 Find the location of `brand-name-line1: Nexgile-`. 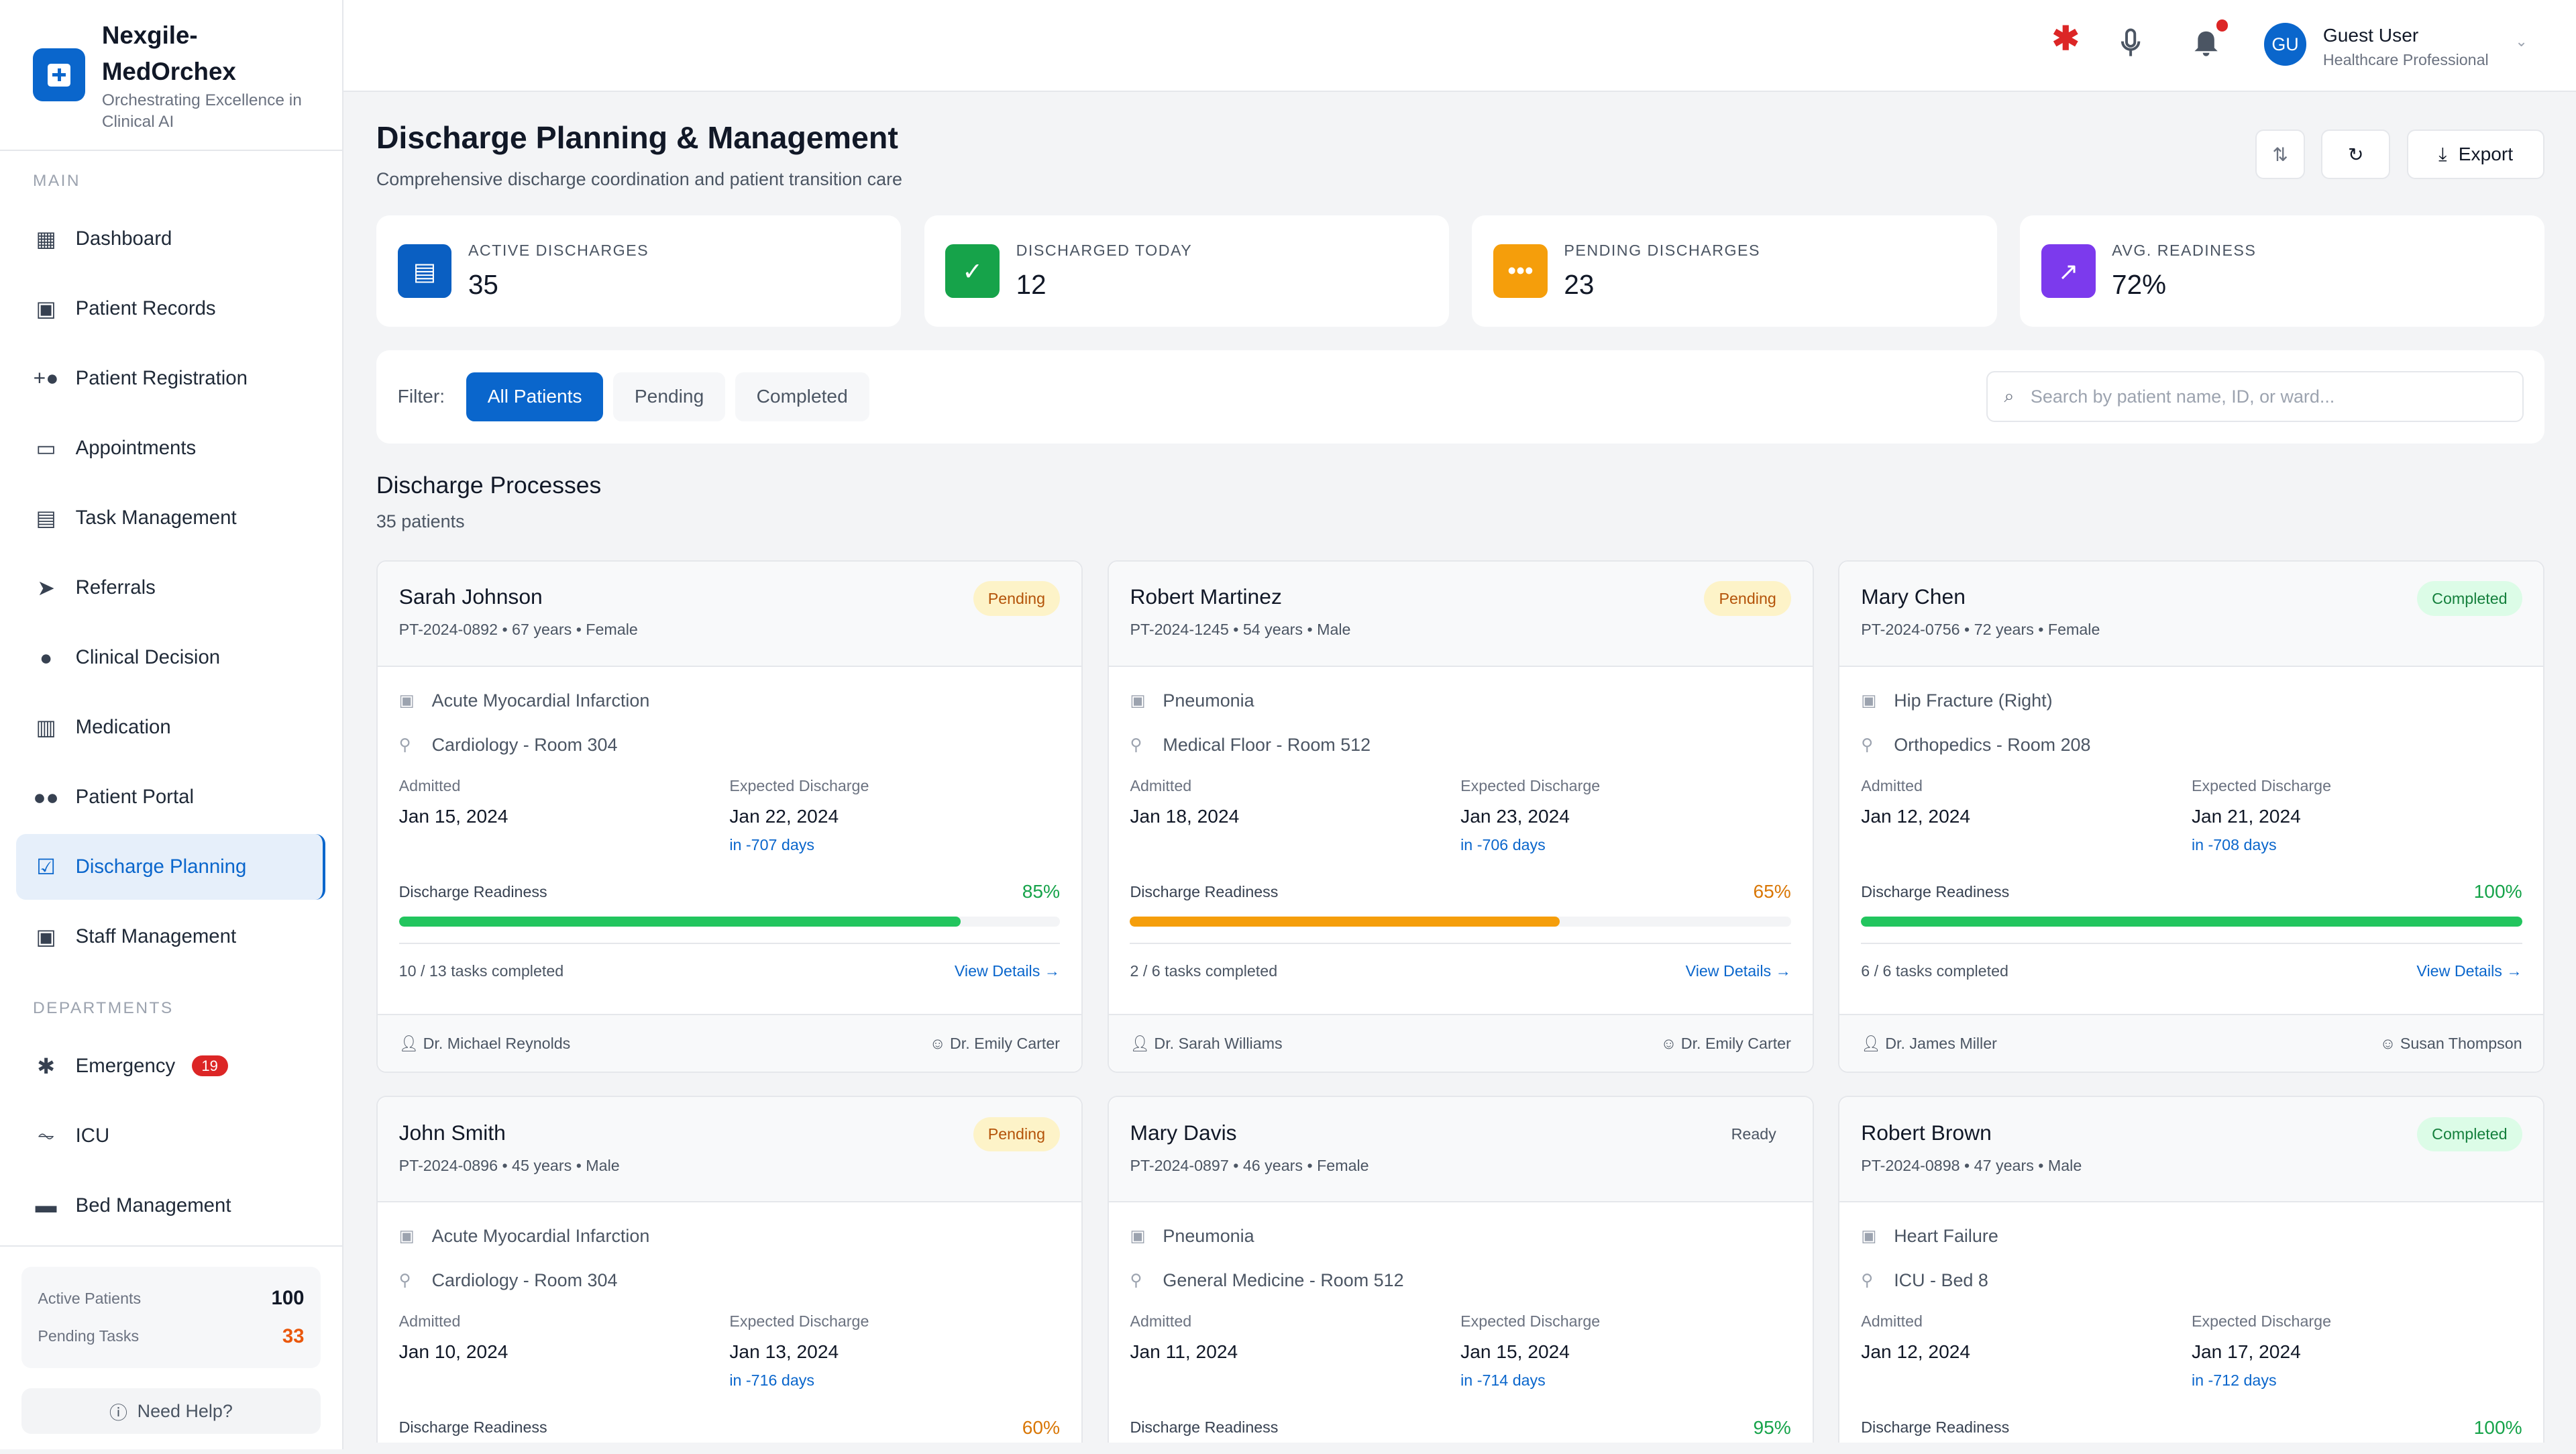

brand-name-line1: Nexgile- is located at coordinates (149, 35).